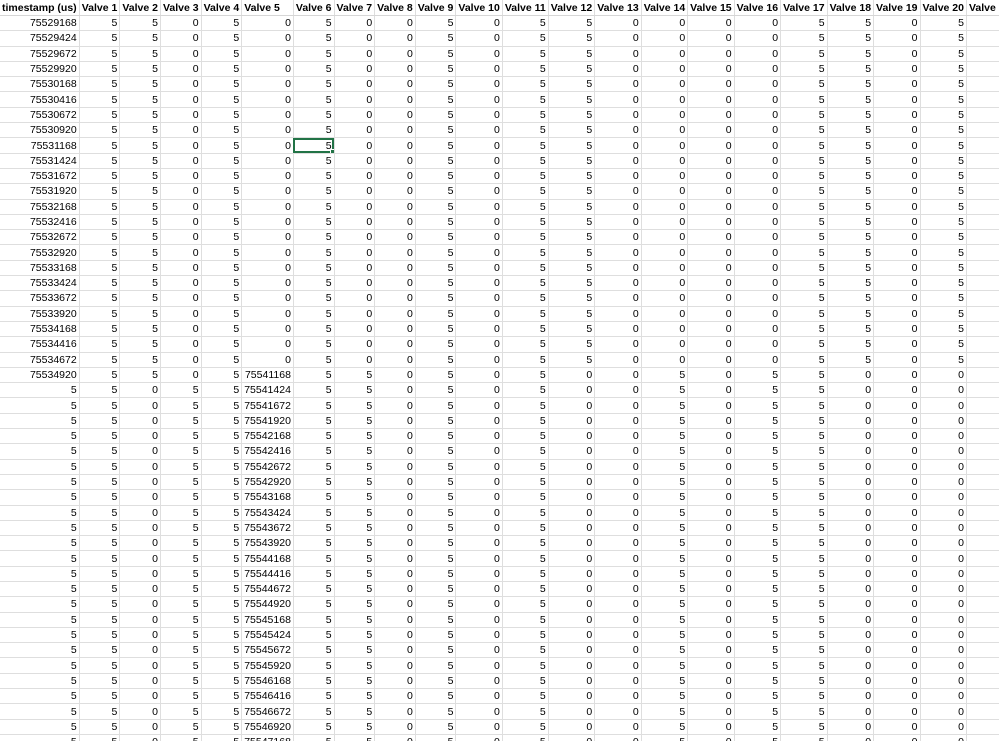 Image resolution: width=999 pixels, height=741 pixels. Describe the element at coordinates (314, 8) in the screenshot. I see `column-header: Valve 6` at that location.